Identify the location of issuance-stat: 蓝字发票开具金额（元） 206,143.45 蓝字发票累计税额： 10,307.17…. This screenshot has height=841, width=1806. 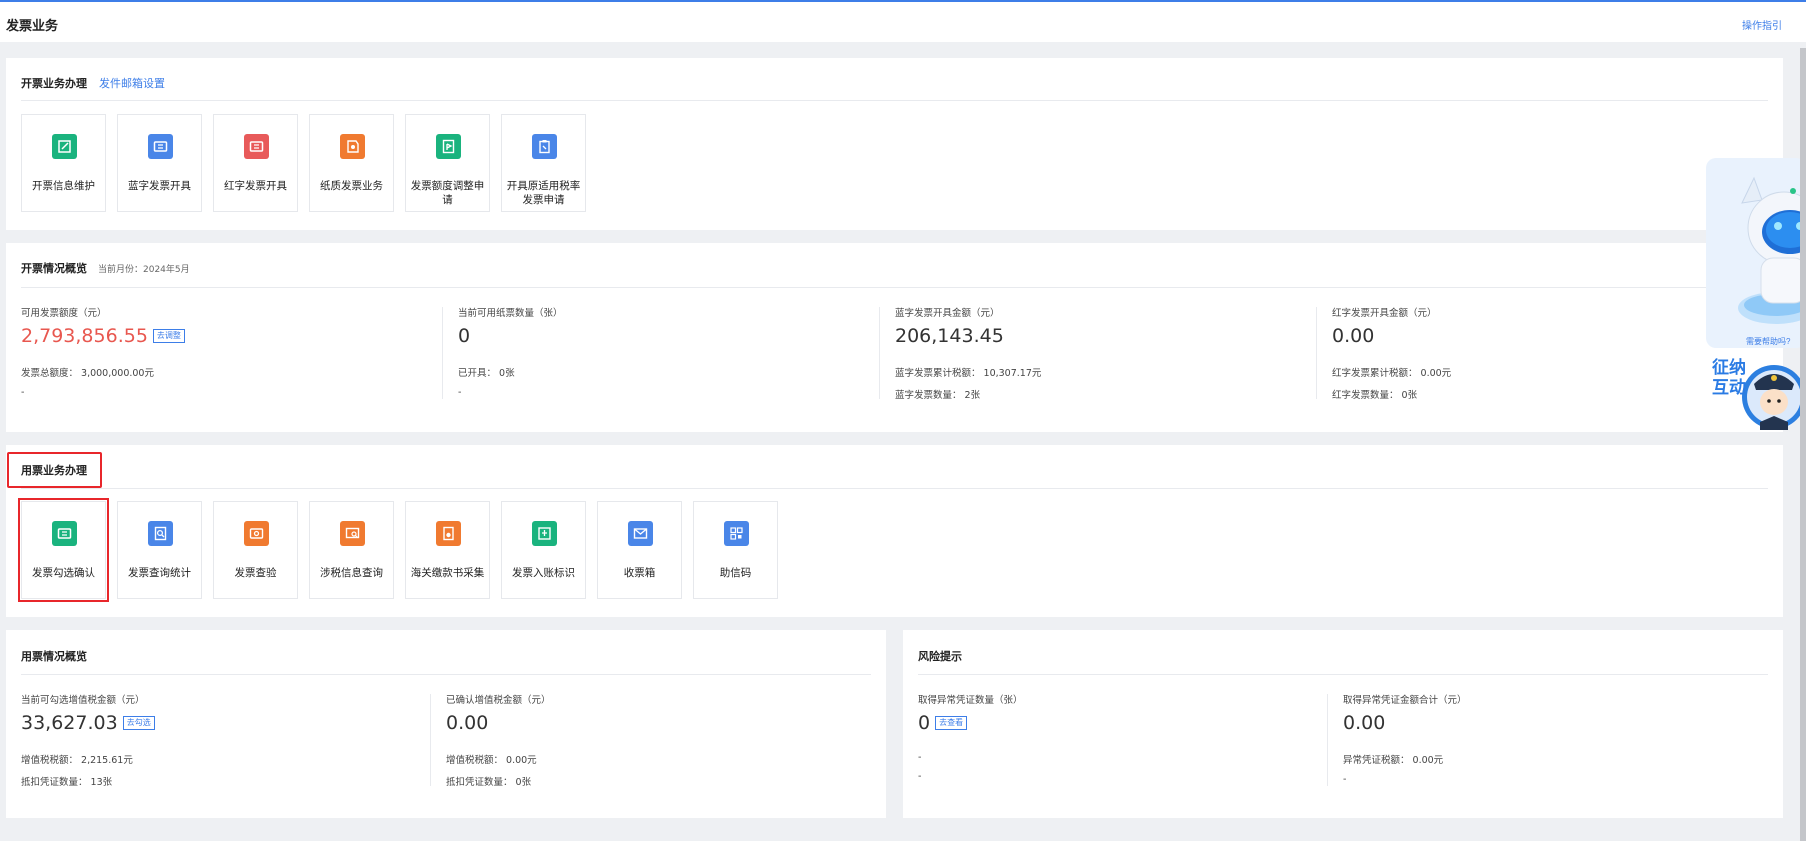
(968, 353).